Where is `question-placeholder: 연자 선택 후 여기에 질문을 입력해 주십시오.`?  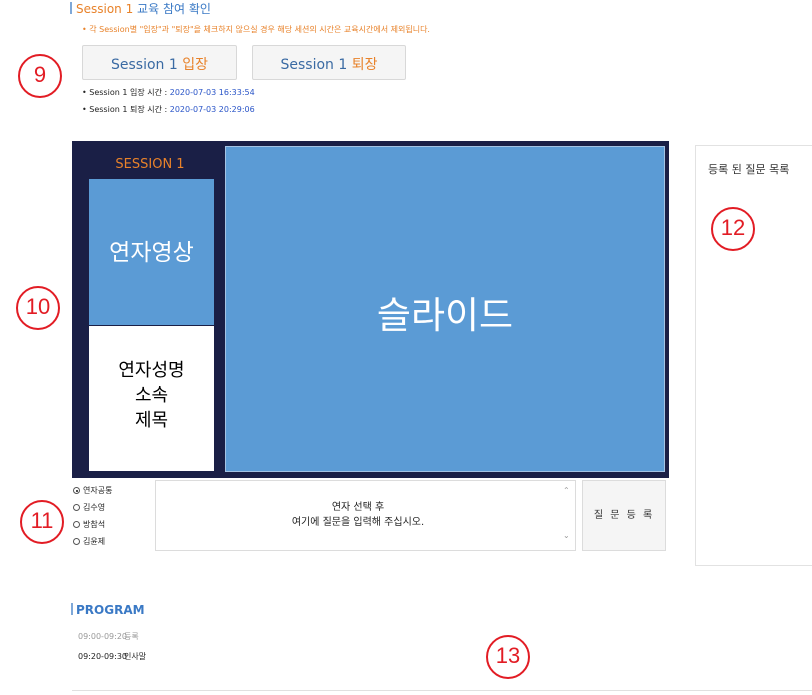 question-placeholder: 연자 선택 후 여기에 질문을 입력해 주십시오. is located at coordinates (358, 515).